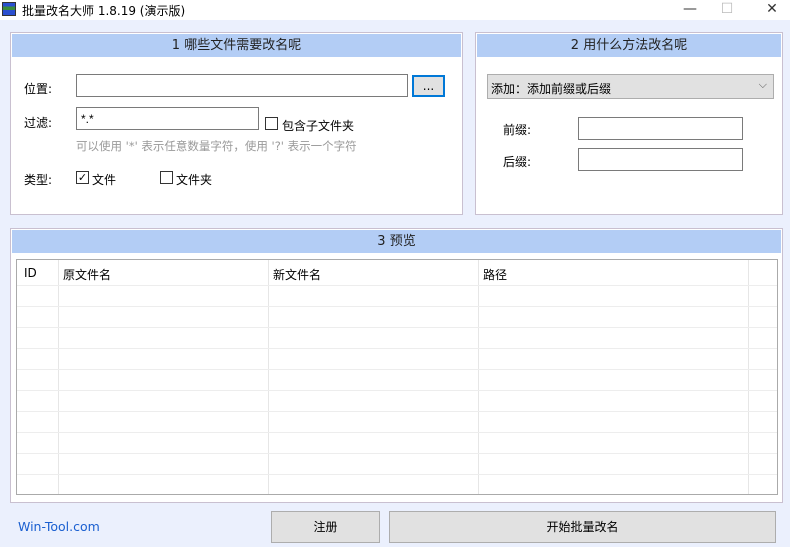  What do you see at coordinates (271, 123) in the screenshot?
I see `include-subfolders-checkbox` at bounding box center [271, 123].